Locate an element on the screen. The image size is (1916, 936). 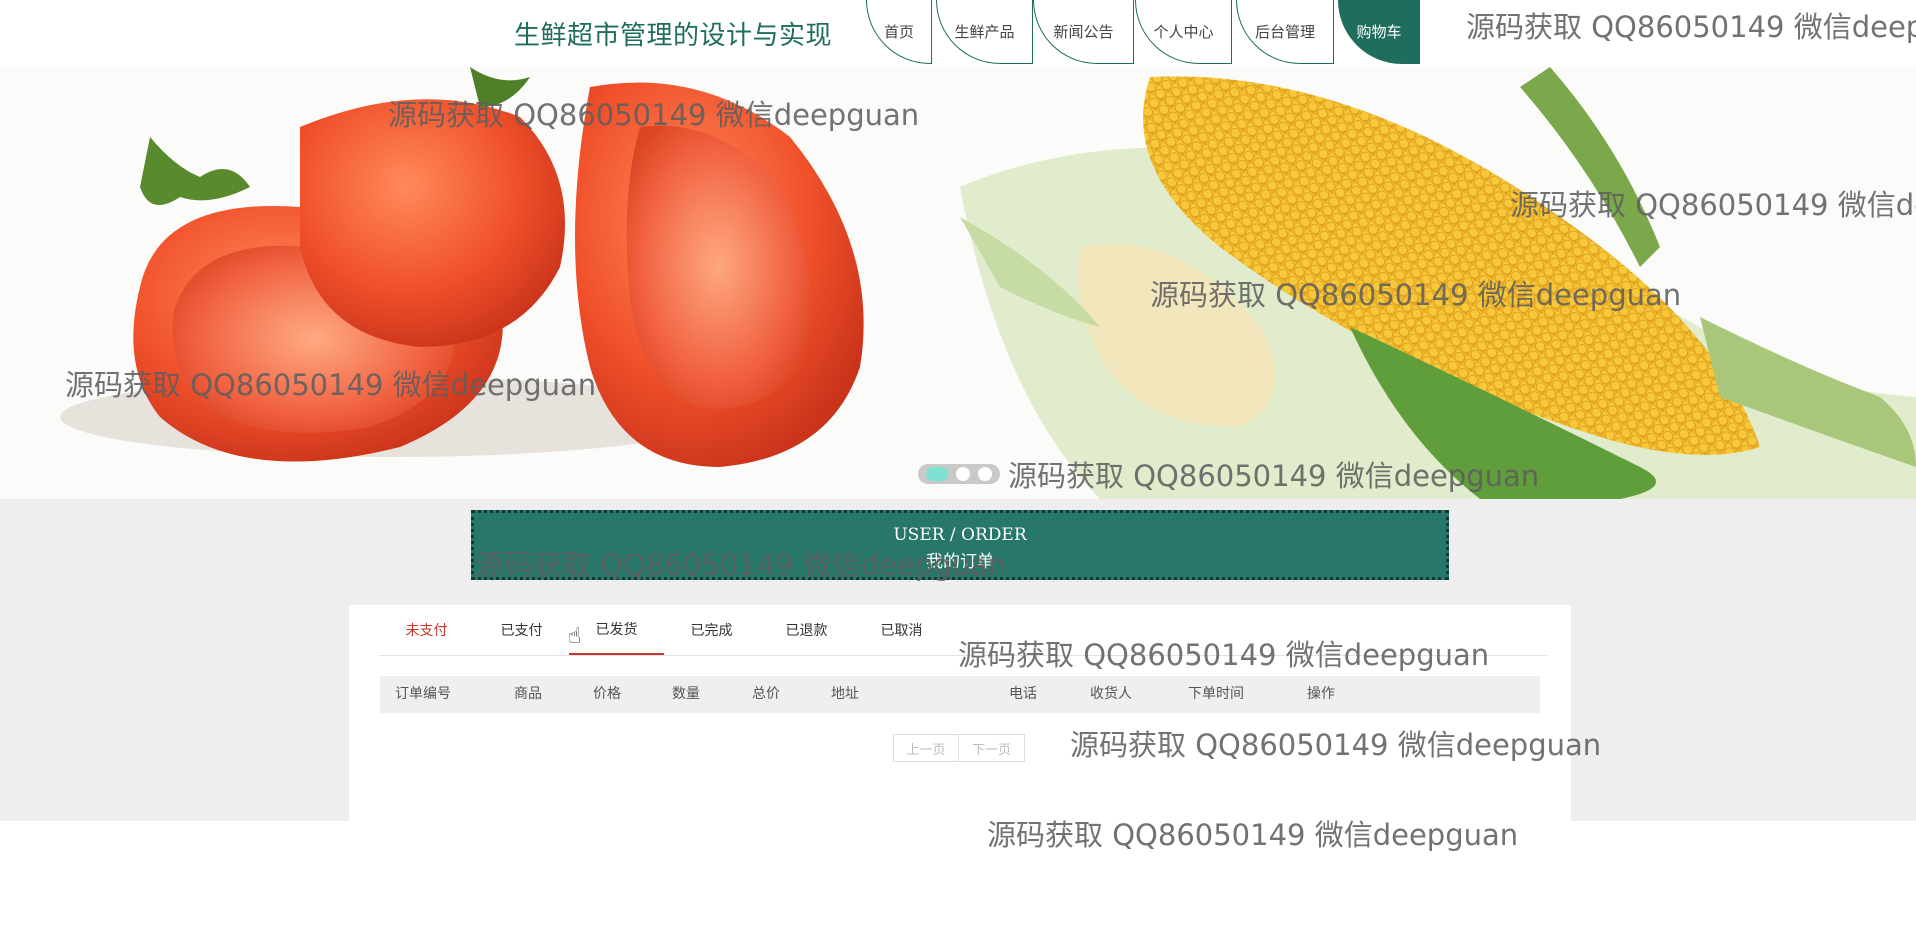
col-actions: 操作 is located at coordinates (1321, 694).